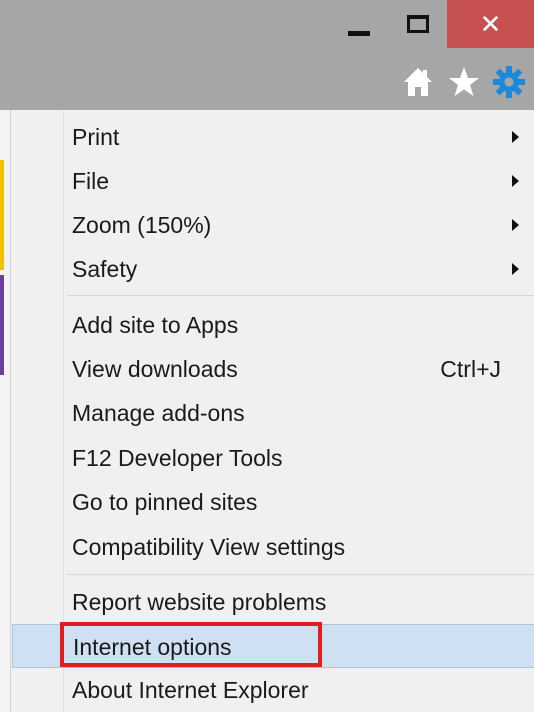 The image size is (534, 712). I want to click on menu-item-label: File, so click(91, 181).